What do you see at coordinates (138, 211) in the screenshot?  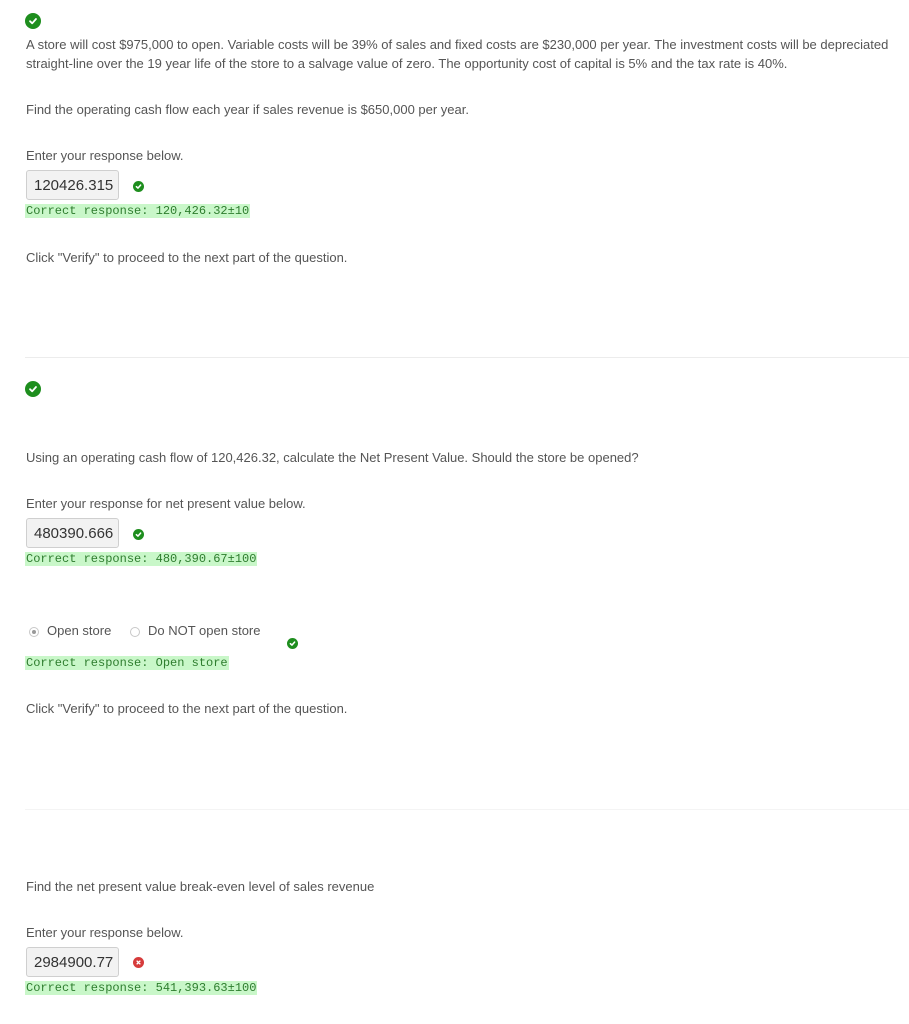 I see `correct-response: Correct response: 120,426.32±10` at bounding box center [138, 211].